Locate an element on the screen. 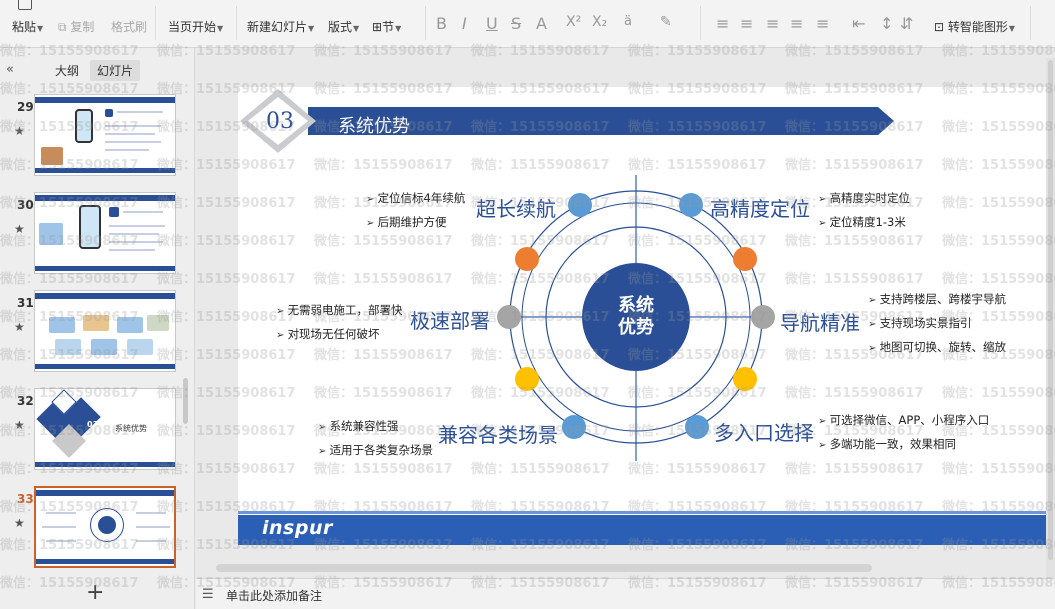  italic-icon: I is located at coordinates (464, 23).